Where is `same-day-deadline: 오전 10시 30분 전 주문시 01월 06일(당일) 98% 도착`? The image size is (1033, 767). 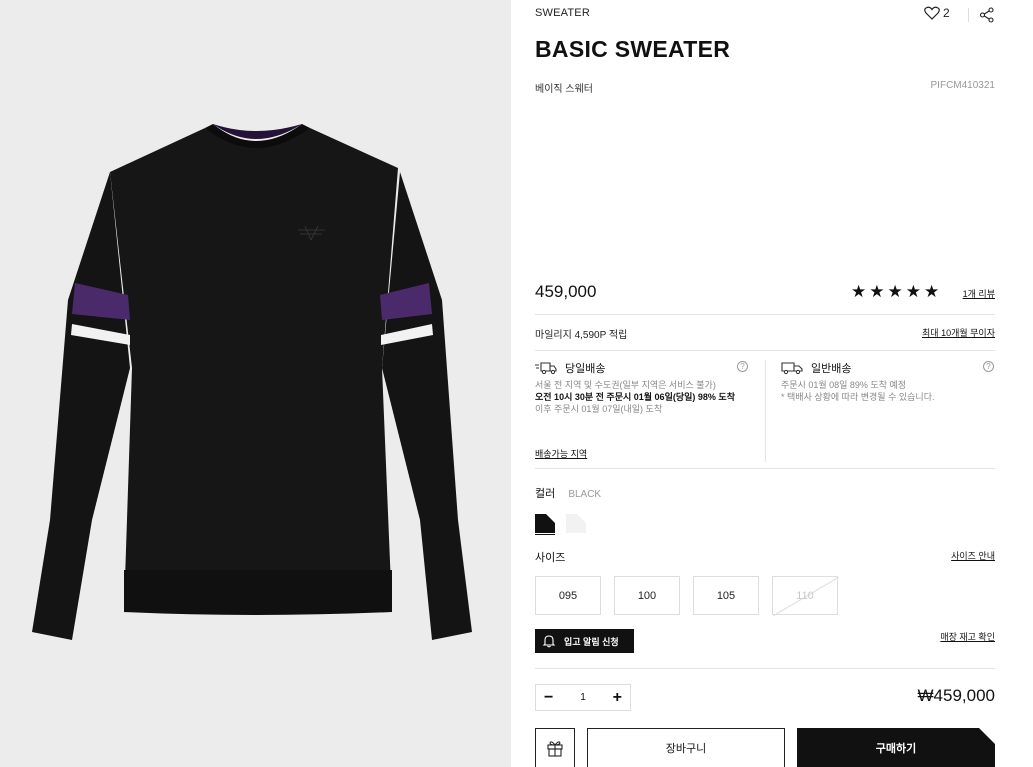 same-day-deadline: 오전 10시 30분 전 주문시 01월 06일(당일) 98% 도착 is located at coordinates (635, 397).